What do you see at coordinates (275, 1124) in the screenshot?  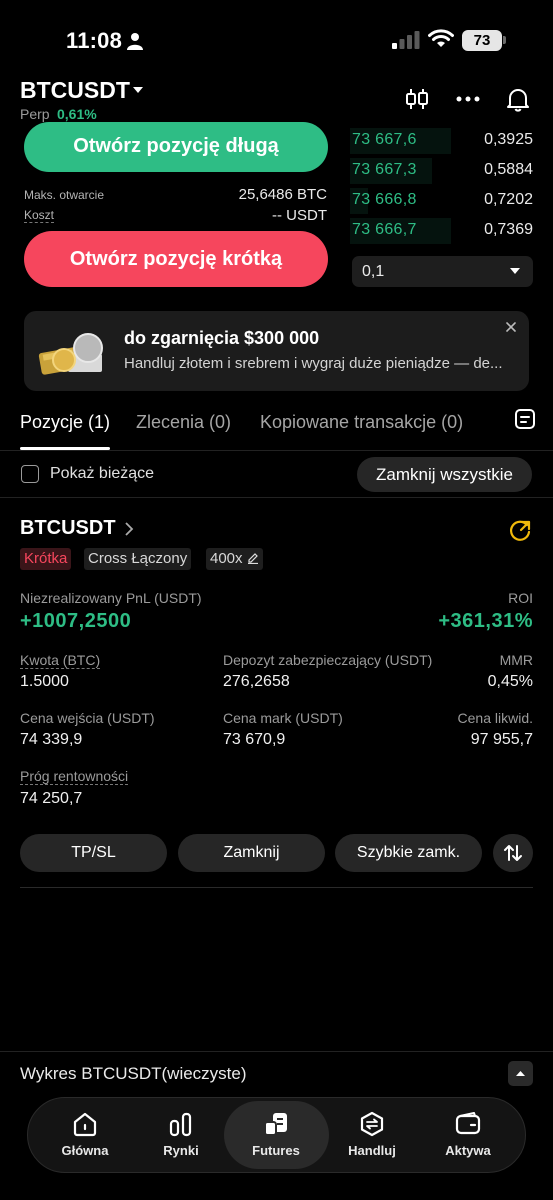 I see `futures-icon` at bounding box center [275, 1124].